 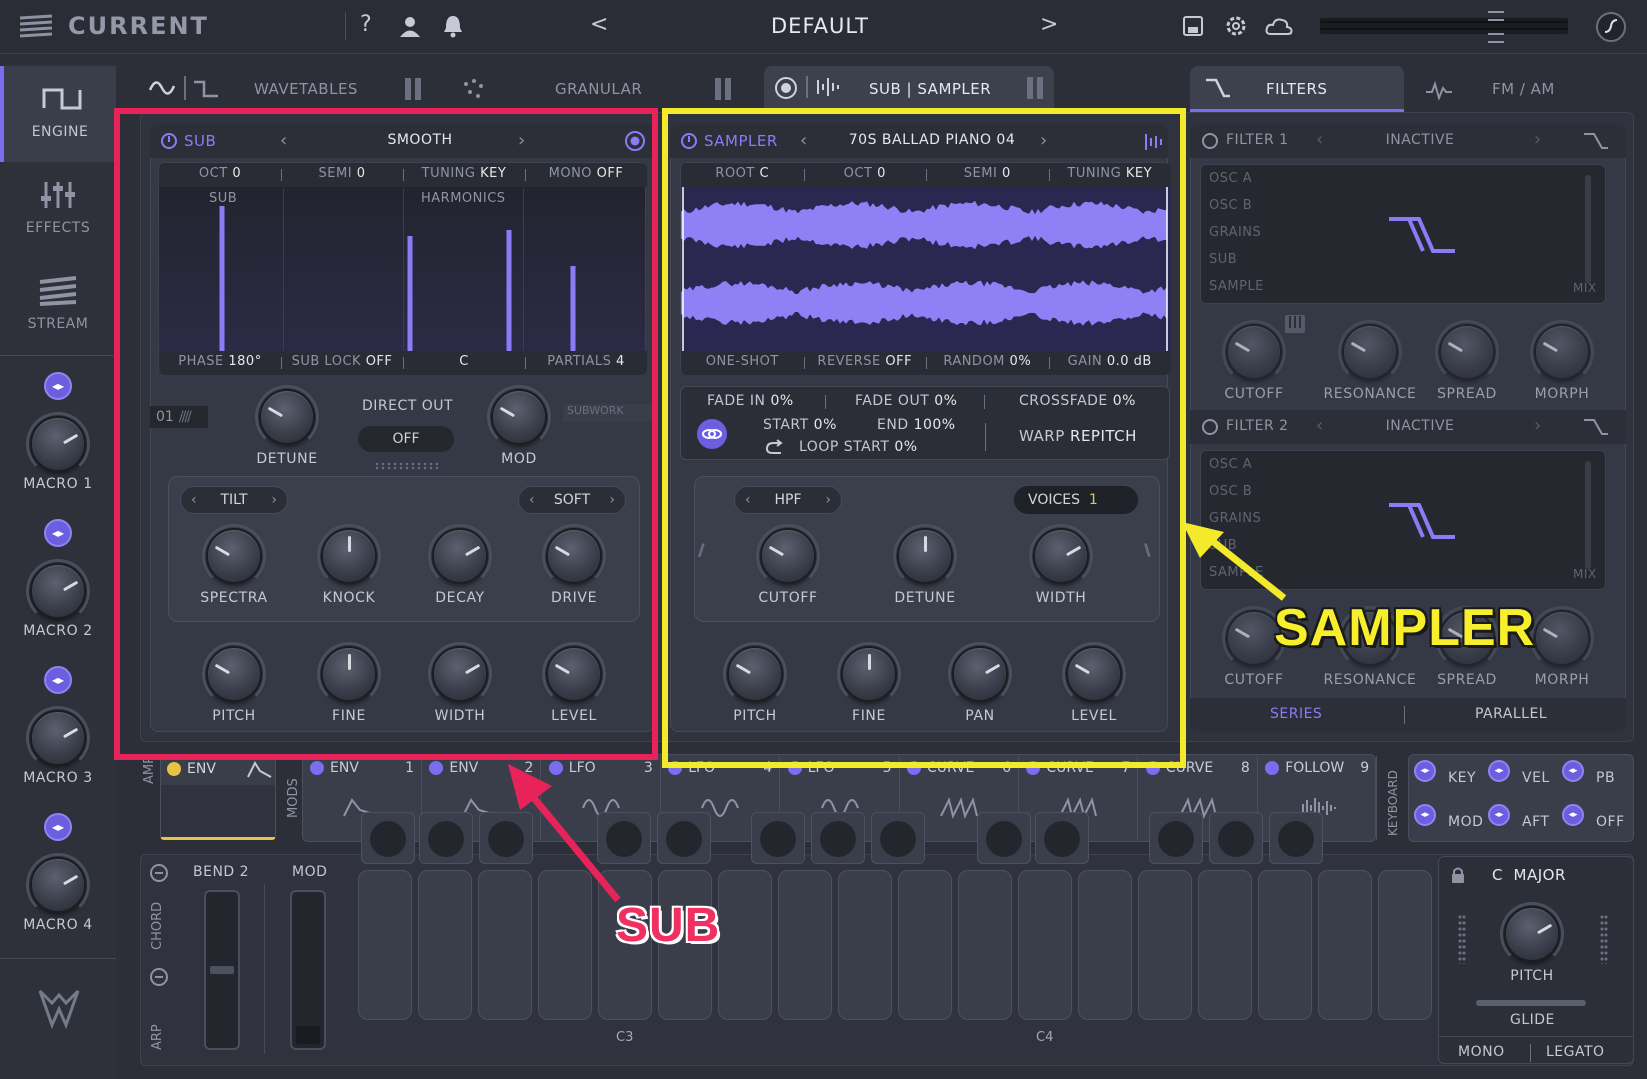 I want to click on user-icon, so click(x=410, y=28).